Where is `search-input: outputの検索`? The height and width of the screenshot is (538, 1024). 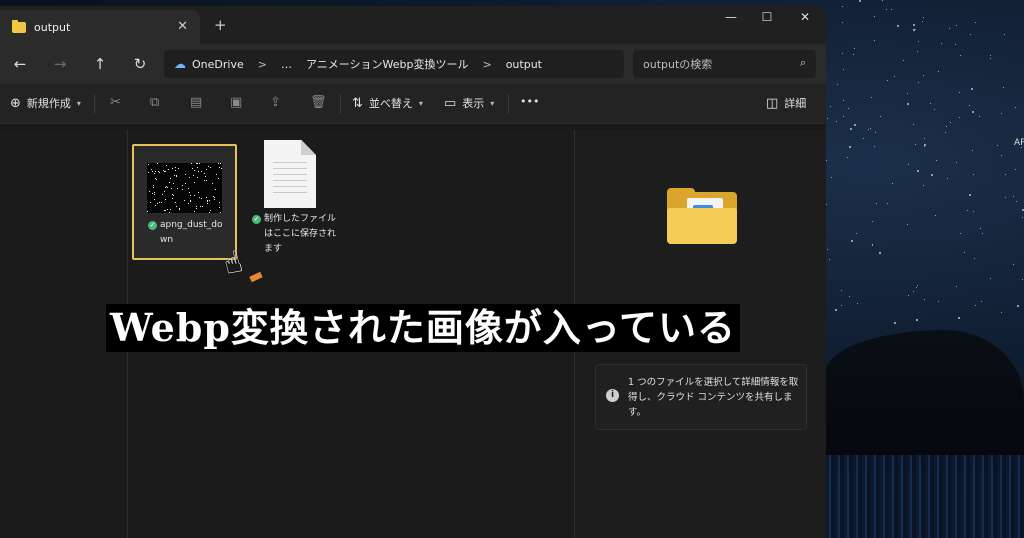 search-input: outputの検索 is located at coordinates (677, 64).